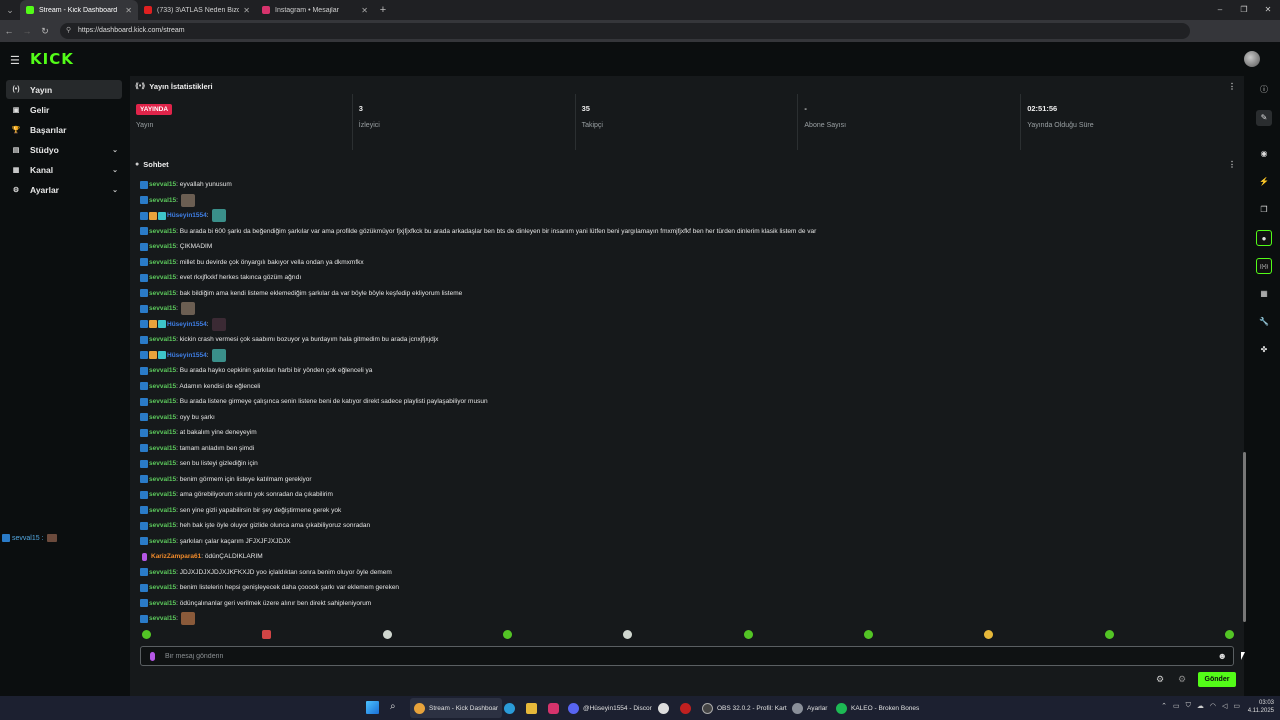 This screenshot has width=1280, height=720. What do you see at coordinates (1264, 322) in the screenshot?
I see `wrench-icon: 🔧` at bounding box center [1264, 322].